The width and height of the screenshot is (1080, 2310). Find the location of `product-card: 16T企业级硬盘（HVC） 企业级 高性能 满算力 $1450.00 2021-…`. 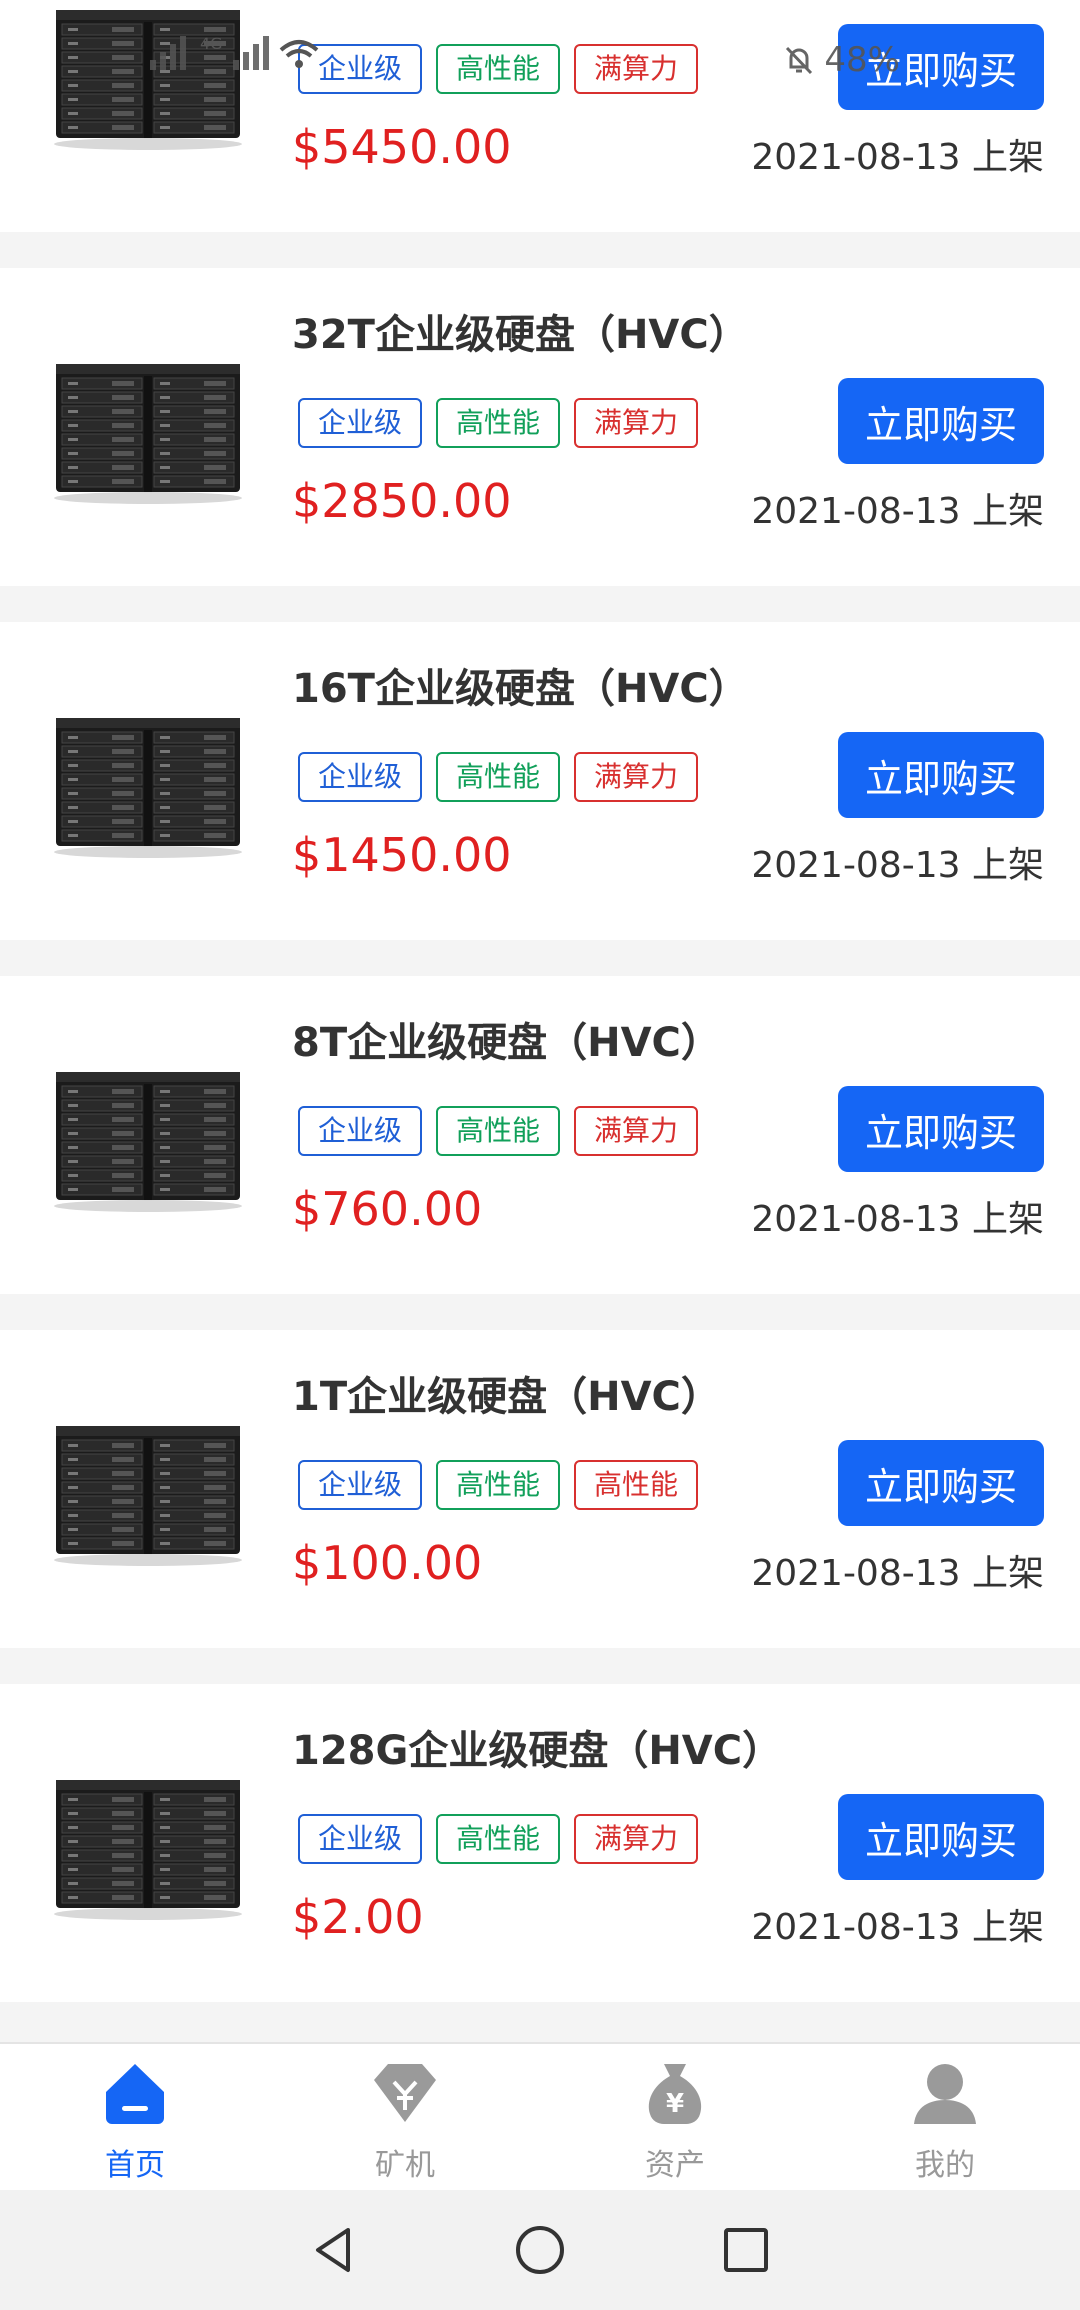

product-card: 16T企业级硬盘（HVC） 企业级 高性能 满算力 $1450.00 2021-… is located at coordinates (540, 781).